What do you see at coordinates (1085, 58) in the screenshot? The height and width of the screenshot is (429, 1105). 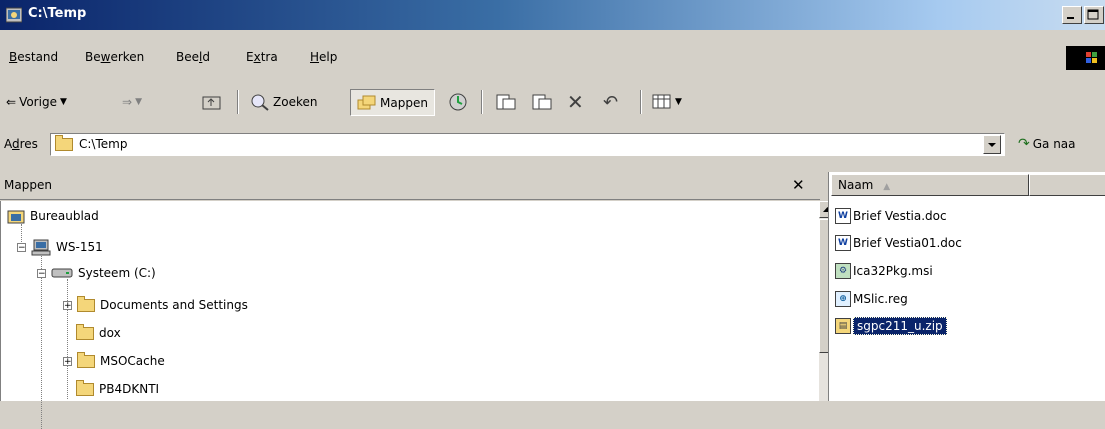 I see `windows-logo` at bounding box center [1085, 58].